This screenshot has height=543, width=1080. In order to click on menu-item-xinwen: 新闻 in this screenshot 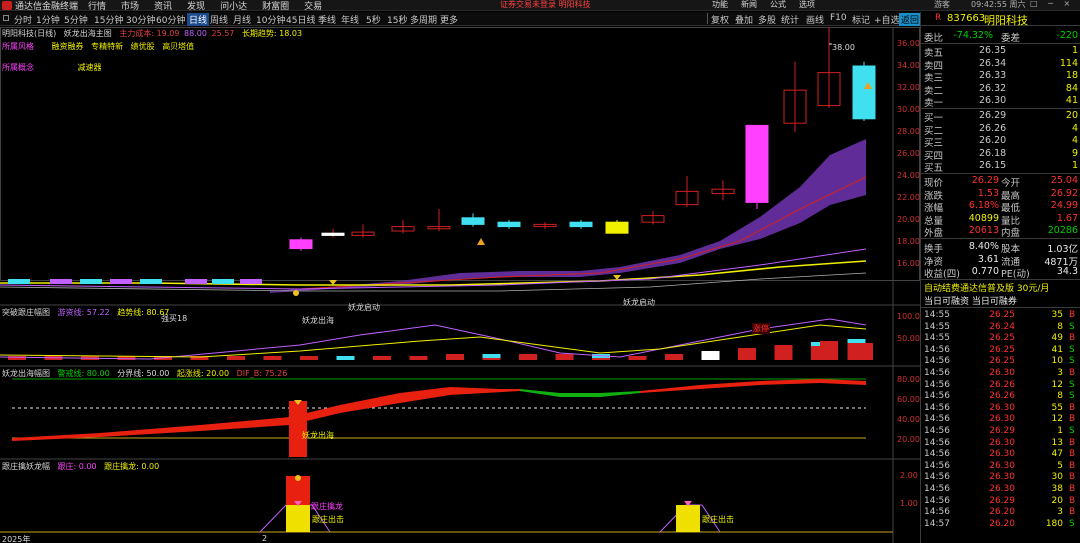, I will do `click(749, 5)`.